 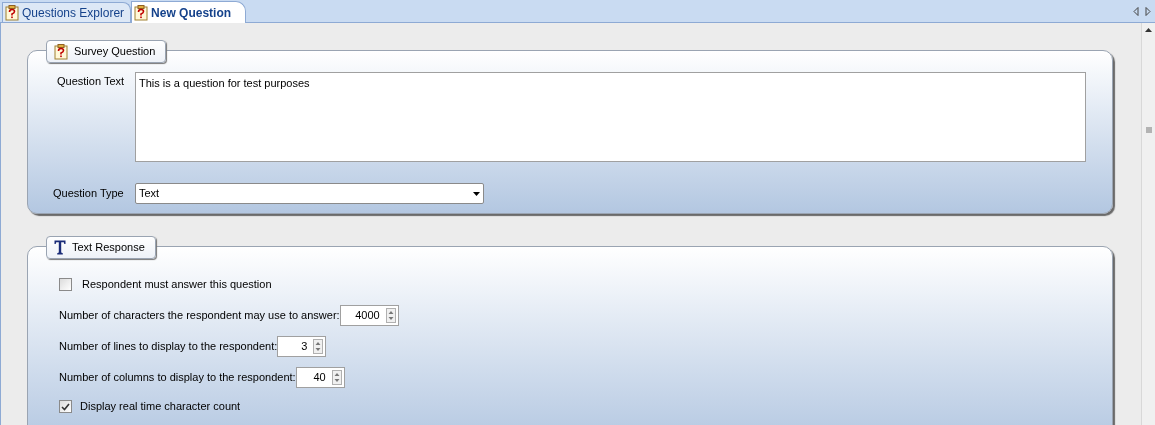 What do you see at coordinates (369, 315) in the screenshot?
I see `number-spinner: 4000` at bounding box center [369, 315].